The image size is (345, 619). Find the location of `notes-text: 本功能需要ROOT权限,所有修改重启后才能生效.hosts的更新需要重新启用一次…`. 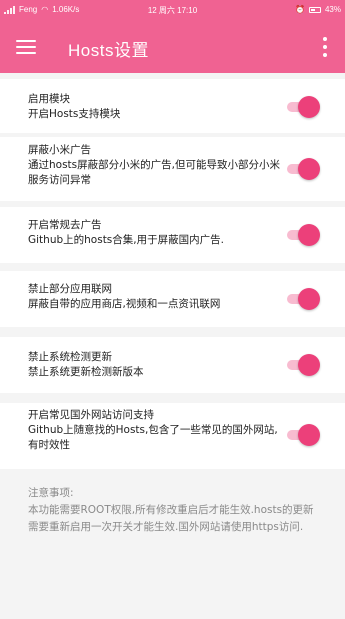

notes-text: 本功能需要ROOT权限,所有修改重启后才能生效.hosts的更新需要重新启用一次… is located at coordinates (171, 518).